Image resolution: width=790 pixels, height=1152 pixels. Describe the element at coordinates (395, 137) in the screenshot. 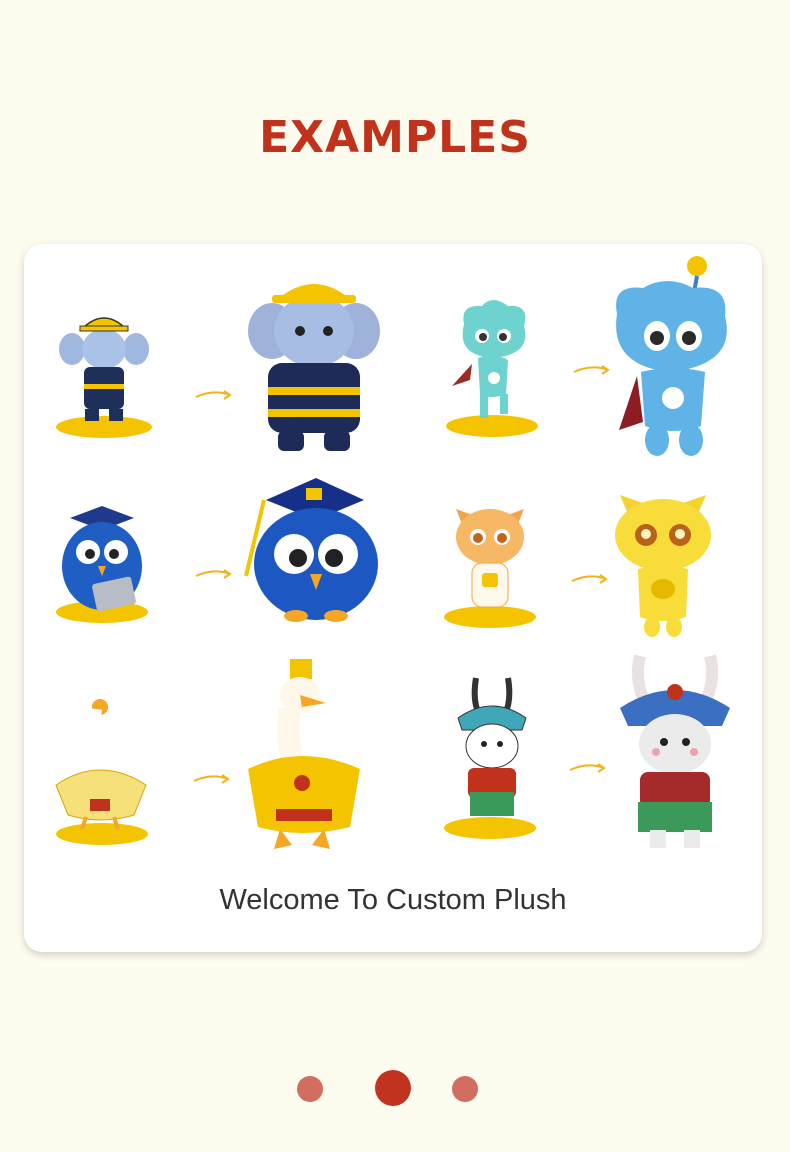

I see `page-title: EXAMPLES` at that location.